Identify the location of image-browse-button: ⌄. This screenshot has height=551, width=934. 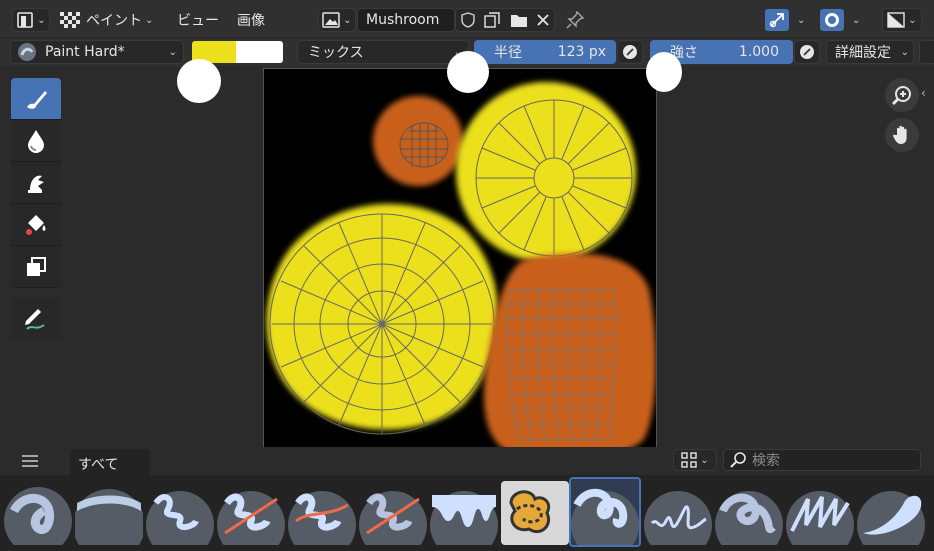
(337, 20).